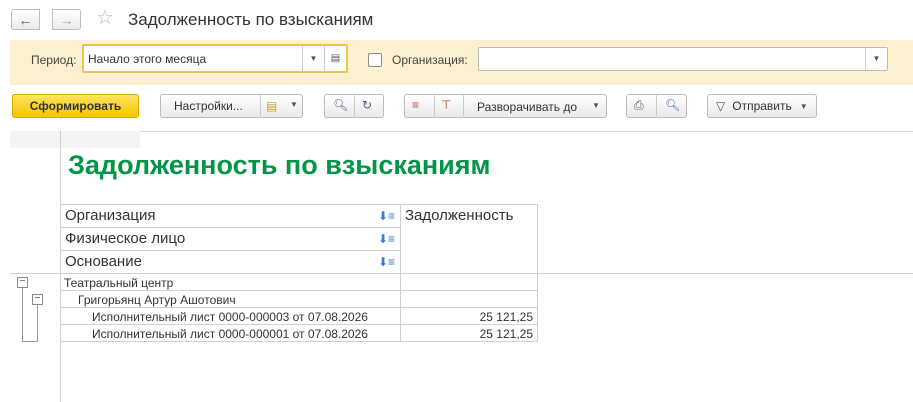 Image resolution: width=913 pixels, height=402 pixels. What do you see at coordinates (75, 106) in the screenshot?
I see `generate-button: Сформировать` at bounding box center [75, 106].